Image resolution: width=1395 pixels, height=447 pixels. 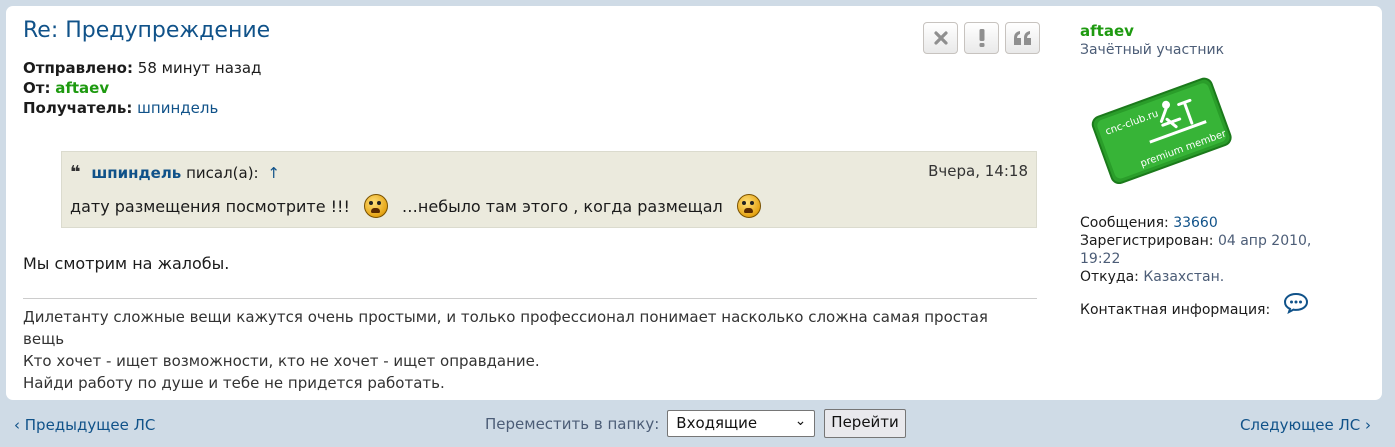 I want to click on profile-username-link: aftaev, so click(x=1225, y=31).